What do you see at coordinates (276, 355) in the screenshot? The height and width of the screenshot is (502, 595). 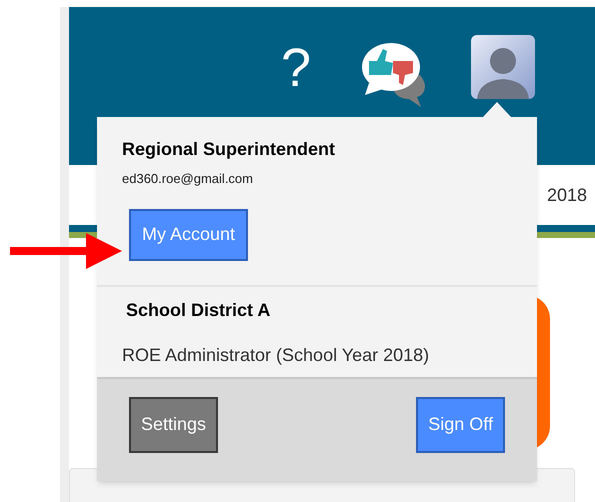 I see `role-text: ROE Administrator (School Year 2018)` at bounding box center [276, 355].